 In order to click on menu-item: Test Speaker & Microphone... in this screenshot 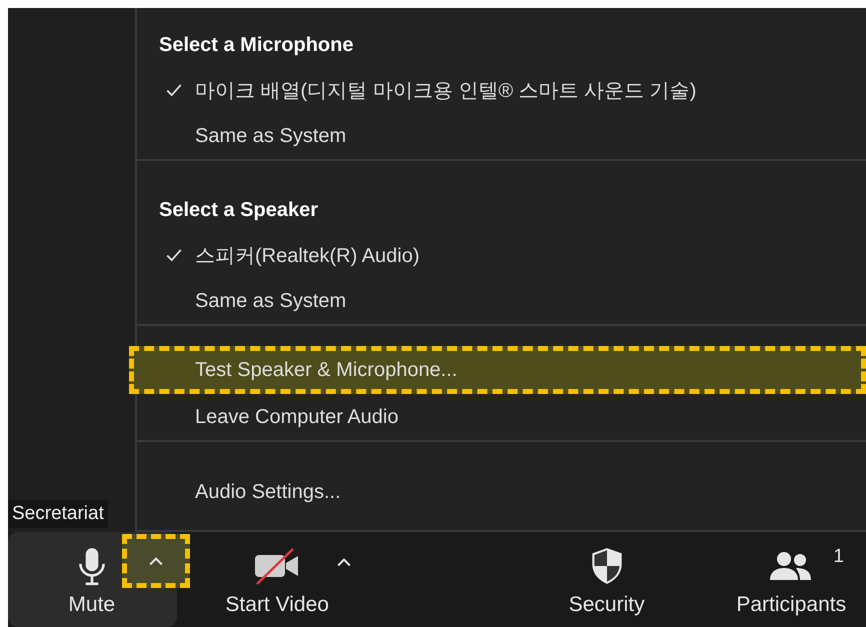, I will do `click(497, 370)`.